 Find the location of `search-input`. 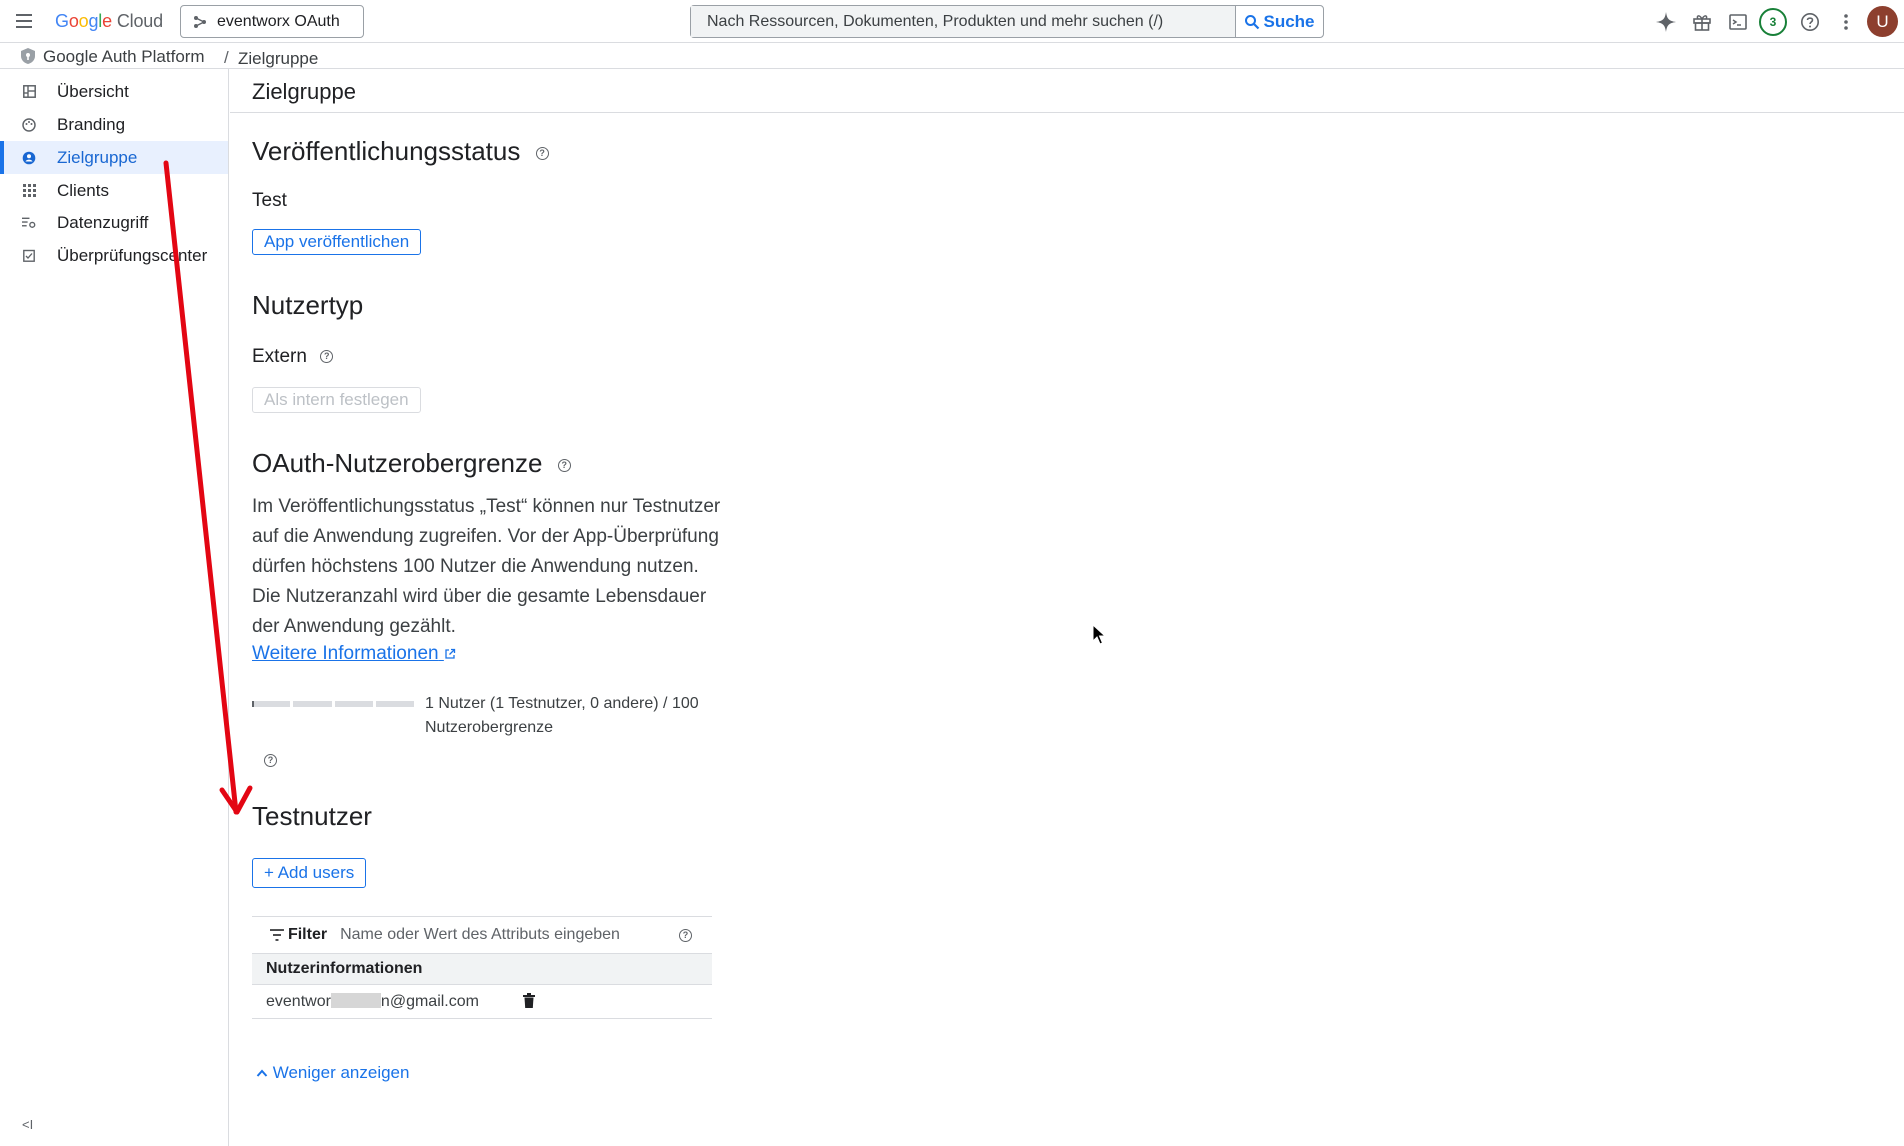

search-input is located at coordinates (963, 21).